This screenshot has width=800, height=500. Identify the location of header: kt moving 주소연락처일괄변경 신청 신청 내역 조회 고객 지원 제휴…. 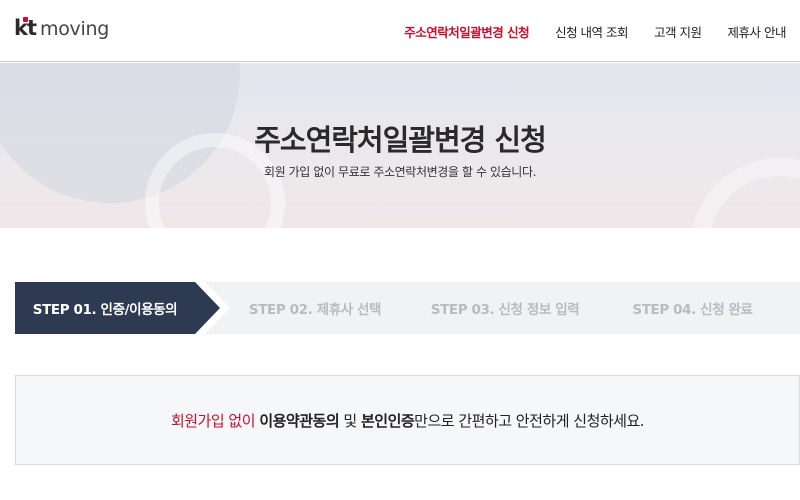
(400, 31).